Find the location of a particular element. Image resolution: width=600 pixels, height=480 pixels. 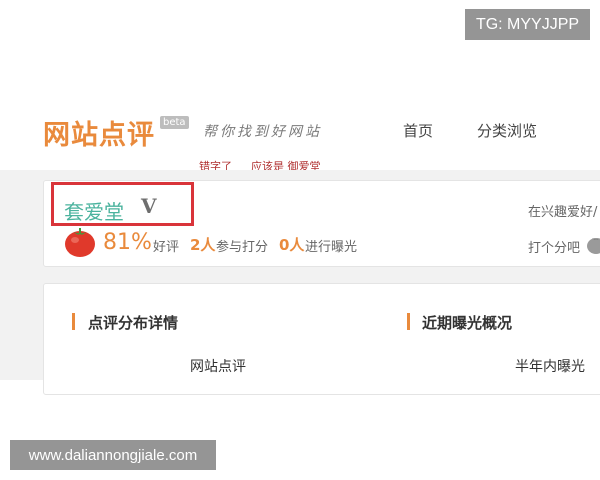

nav-category-browse: 分类浏览 is located at coordinates (507, 130).